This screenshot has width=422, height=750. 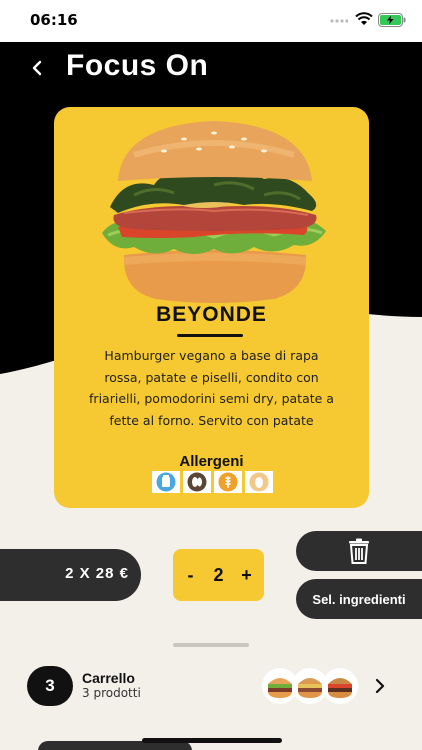 What do you see at coordinates (211, 461) in the screenshot?
I see `allergens-title: Allergeni` at bounding box center [211, 461].